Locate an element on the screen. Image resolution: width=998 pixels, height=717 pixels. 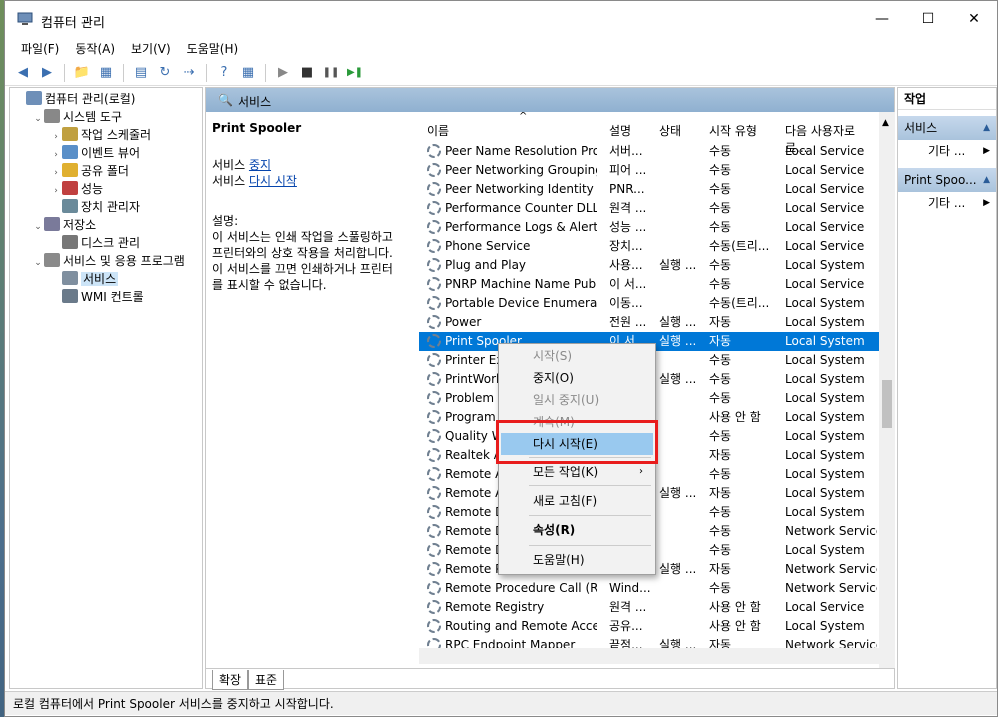
maximize-button: ☐ is located at coordinates (928, 19).